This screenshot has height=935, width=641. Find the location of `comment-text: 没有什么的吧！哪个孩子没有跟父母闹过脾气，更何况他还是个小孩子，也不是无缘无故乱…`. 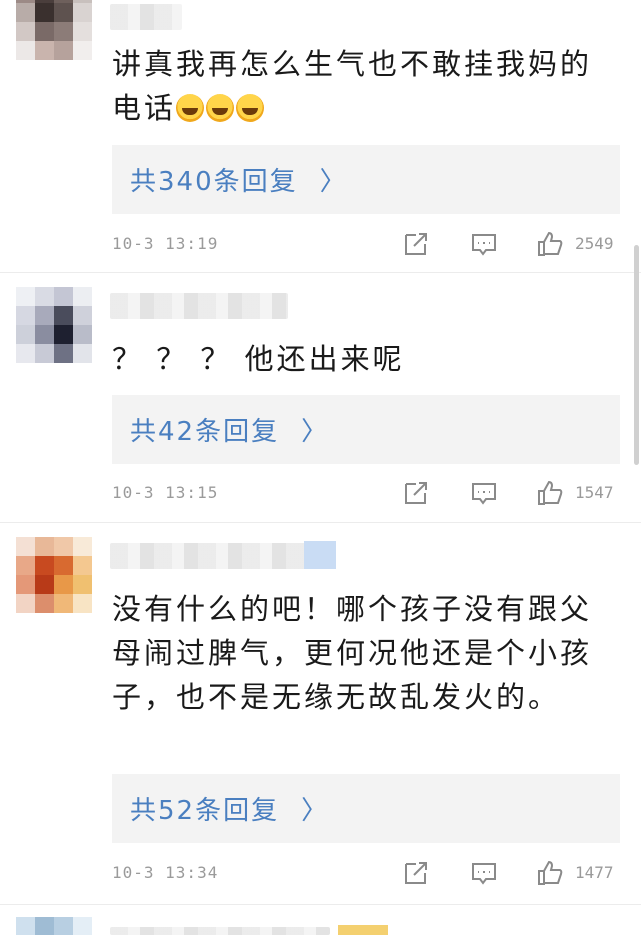

comment-text: 没有什么的吧！哪个孩子没有跟父母闹过脾气，更何况他还是个小孩子，也不是无缘无故乱… is located at coordinates (357, 653).